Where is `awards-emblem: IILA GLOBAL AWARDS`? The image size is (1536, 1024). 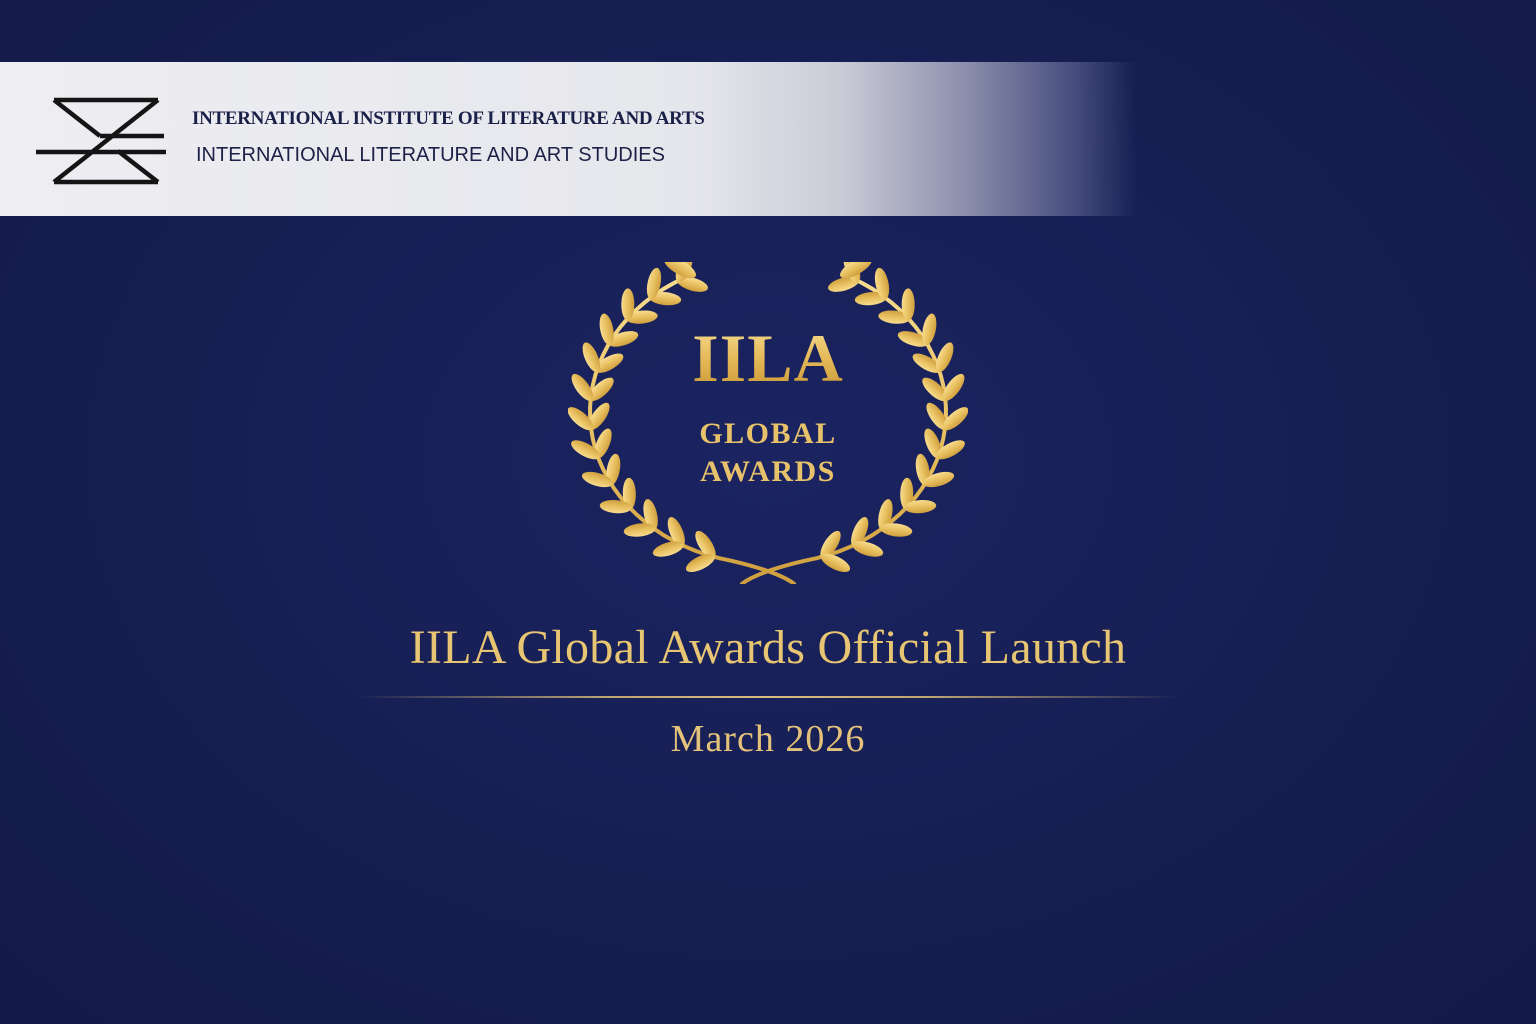 awards-emblem: IILA GLOBAL AWARDS is located at coordinates (768, 423).